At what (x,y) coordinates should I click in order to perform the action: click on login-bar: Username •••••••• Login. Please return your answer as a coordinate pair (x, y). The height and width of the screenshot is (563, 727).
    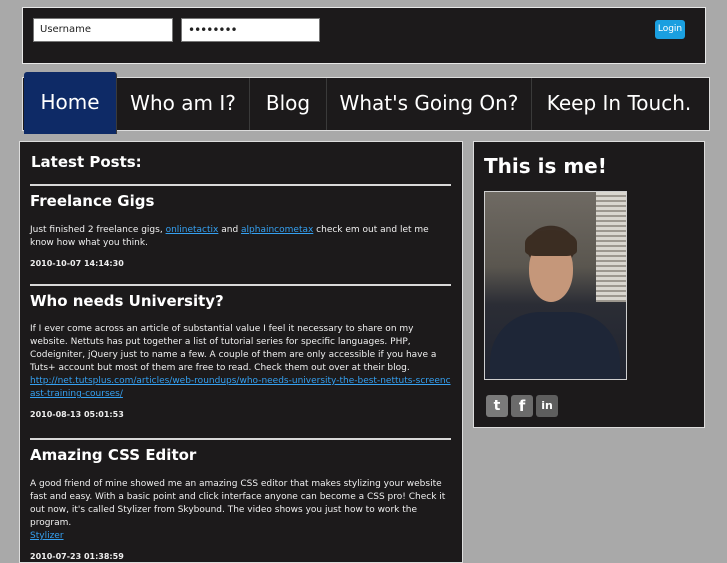
    Looking at the image, I should click on (364, 35).